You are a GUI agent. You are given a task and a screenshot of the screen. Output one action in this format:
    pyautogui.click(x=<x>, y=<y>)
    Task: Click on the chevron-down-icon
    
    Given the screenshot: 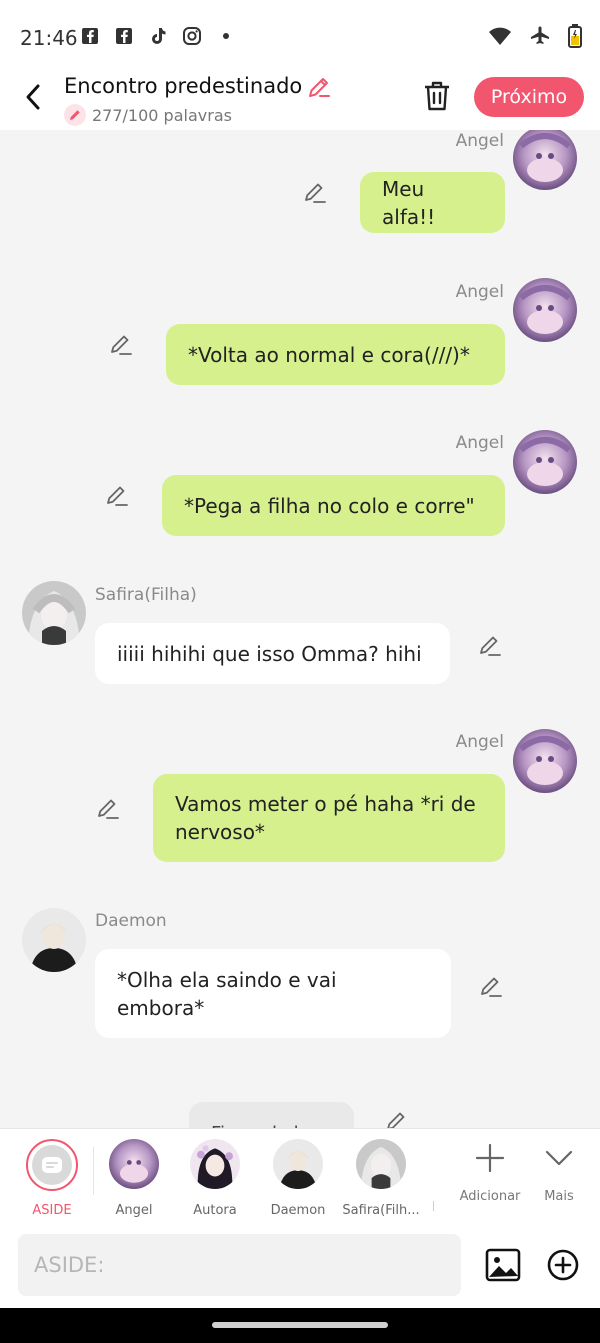 What is the action you would take?
    pyautogui.click(x=559, y=1158)
    